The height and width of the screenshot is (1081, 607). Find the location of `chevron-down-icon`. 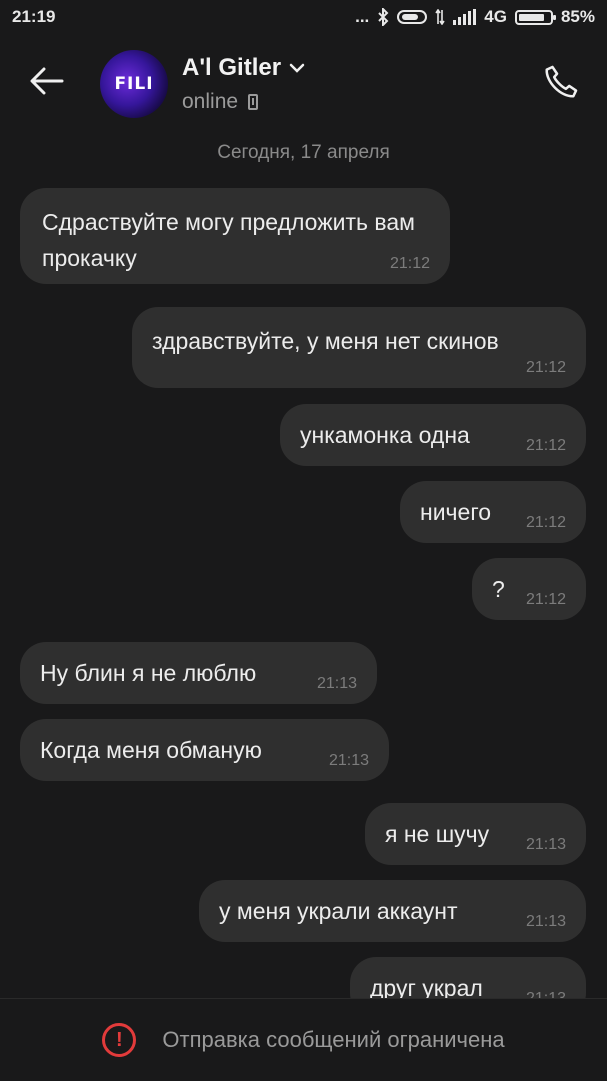

chevron-down-icon is located at coordinates (297, 68).